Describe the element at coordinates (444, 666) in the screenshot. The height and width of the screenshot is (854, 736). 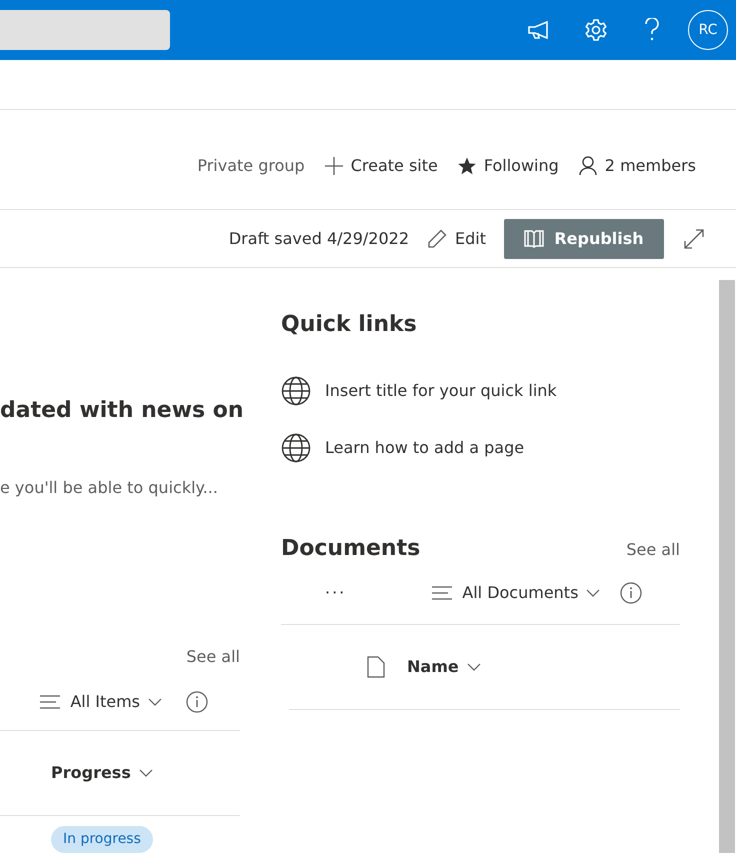
I see `column-header: Name` at that location.